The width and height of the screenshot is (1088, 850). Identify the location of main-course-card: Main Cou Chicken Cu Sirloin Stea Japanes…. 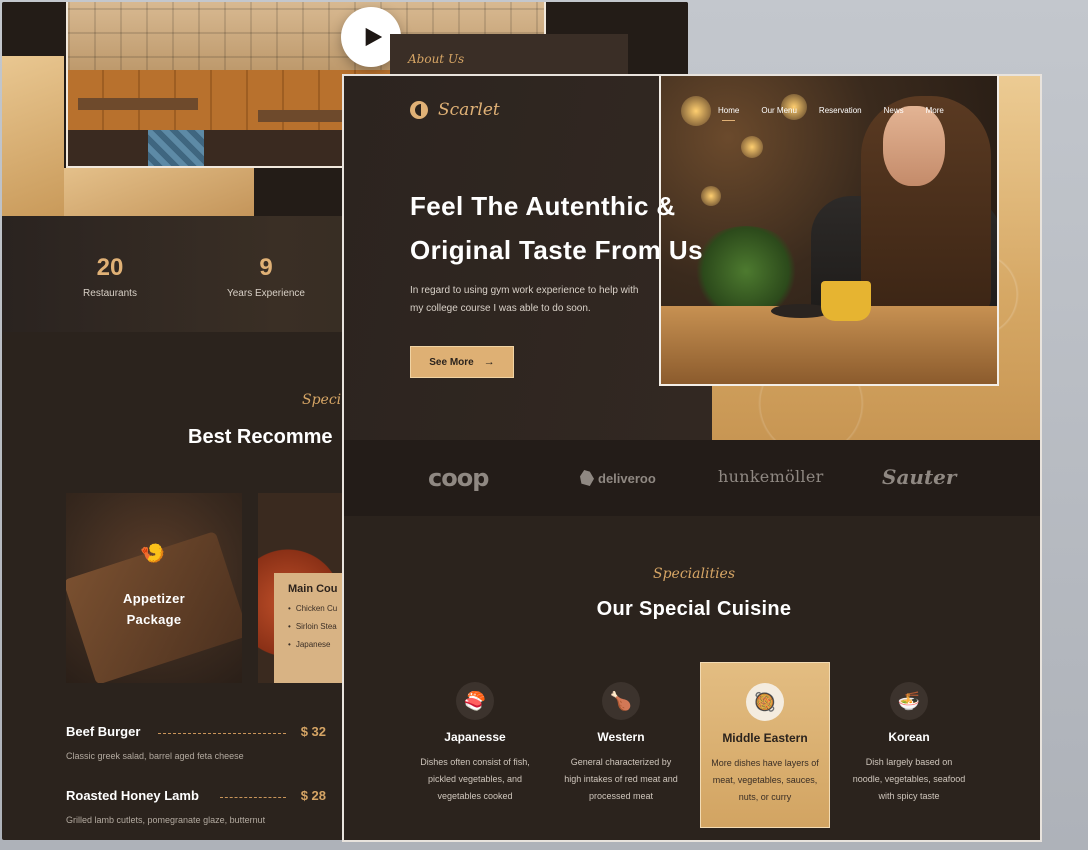
(303, 588).